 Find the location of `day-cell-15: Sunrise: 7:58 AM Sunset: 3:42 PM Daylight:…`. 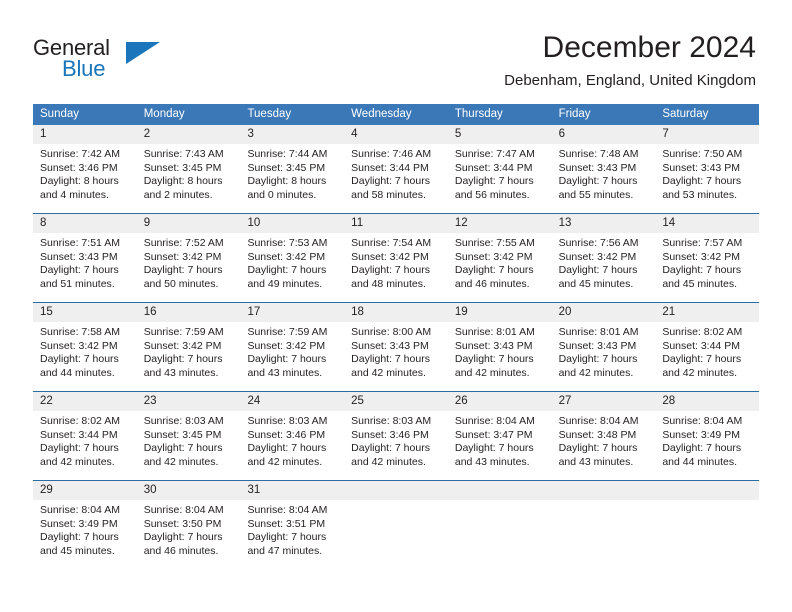

day-cell-15: Sunrise: 7:58 AM Sunset: 3:42 PM Daylight:… is located at coordinates (85, 356).